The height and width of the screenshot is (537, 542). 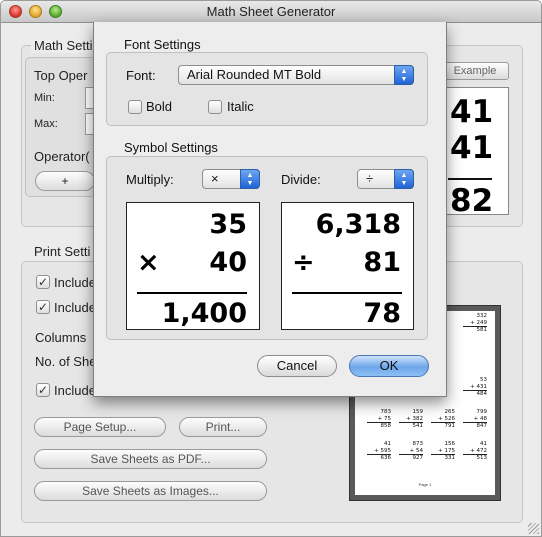 What do you see at coordinates (382, 313) in the screenshot?
I see `divide-sample-result: 78` at bounding box center [382, 313].